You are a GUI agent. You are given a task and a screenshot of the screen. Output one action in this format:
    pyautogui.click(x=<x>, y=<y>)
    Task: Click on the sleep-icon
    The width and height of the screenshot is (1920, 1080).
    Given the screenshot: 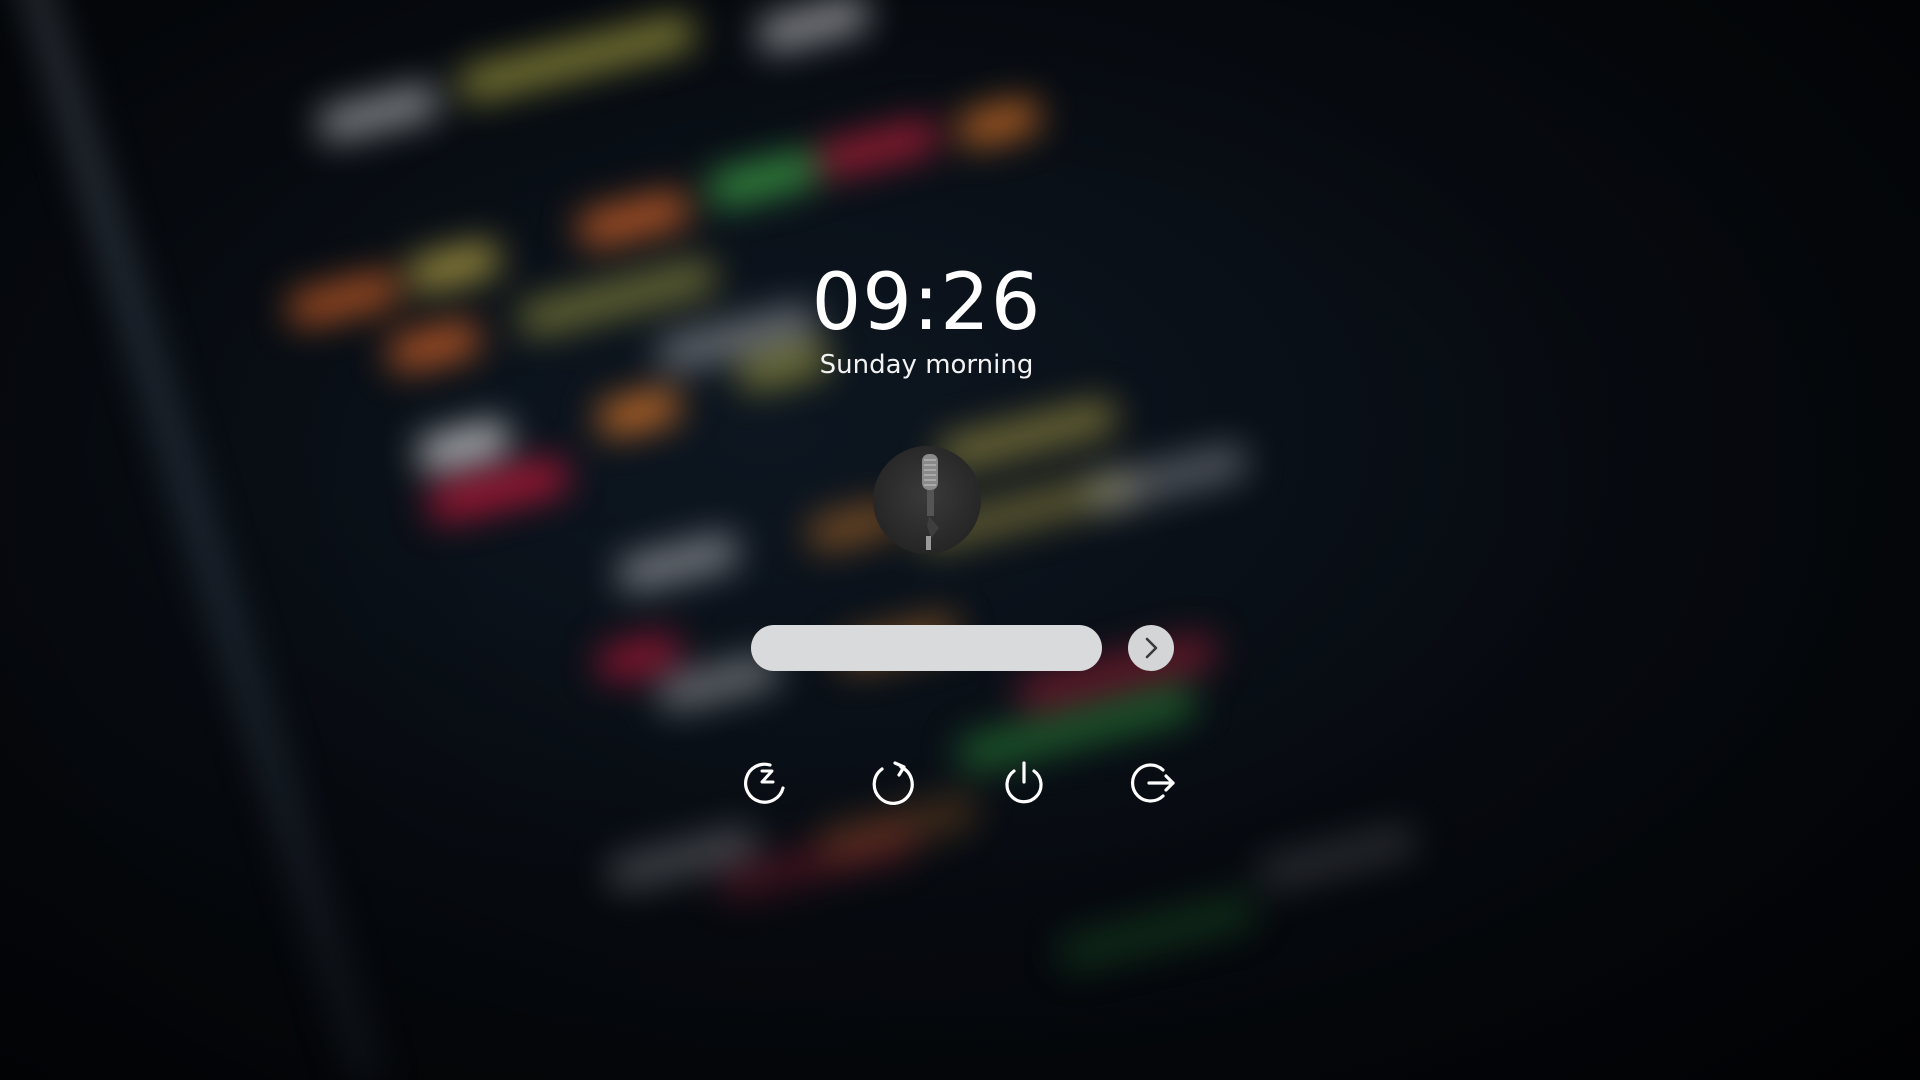 What is the action you would take?
    pyautogui.click(x=764, y=783)
    